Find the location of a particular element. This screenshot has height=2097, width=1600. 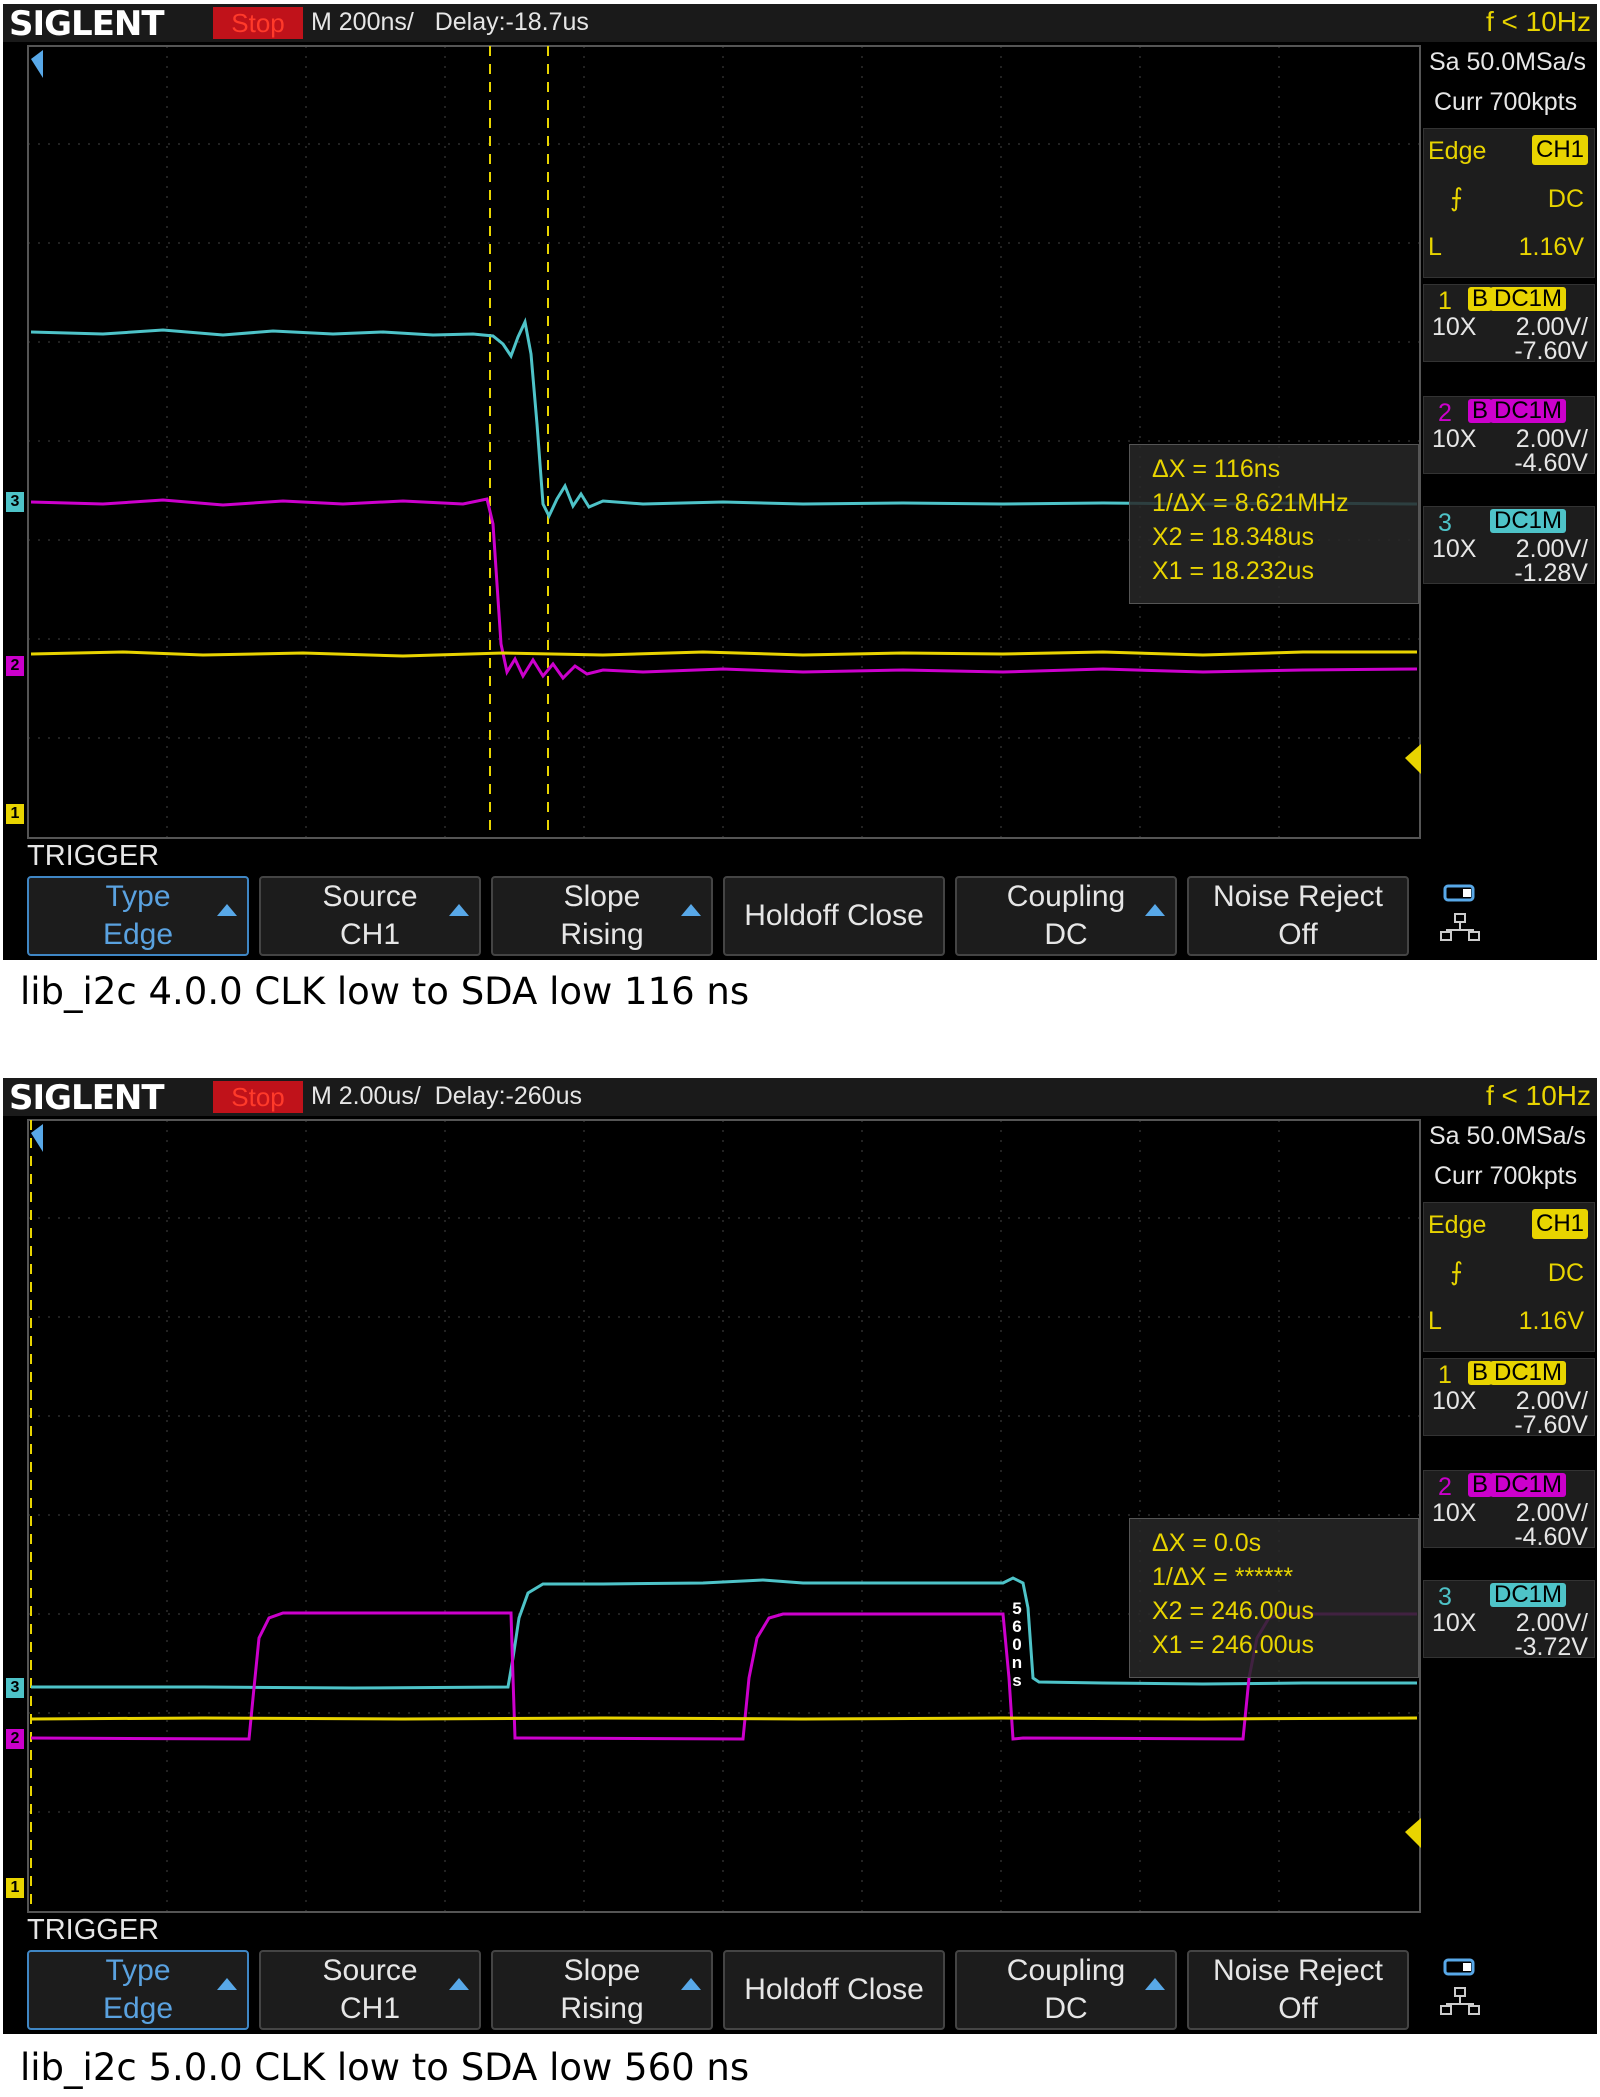

channel-3-box: 3 DC1M 10X 2.00V/ -1.28V is located at coordinates (1509, 546).